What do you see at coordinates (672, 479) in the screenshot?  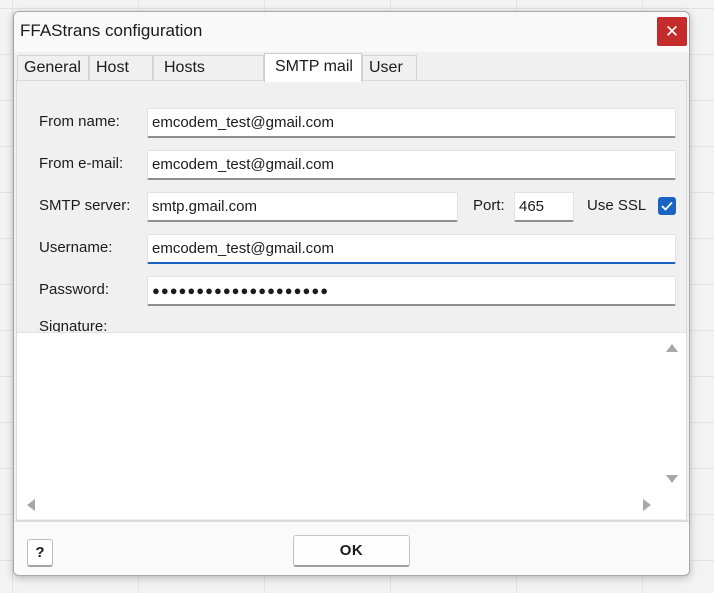 I see `scroll-down-icon` at bounding box center [672, 479].